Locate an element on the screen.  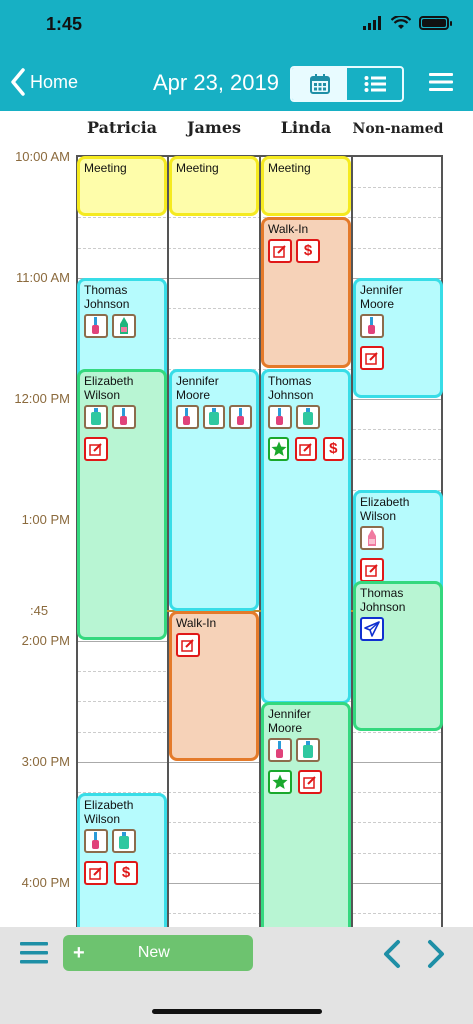
appointment-jennifer-moore-linda: Jennifer Moore is located at coordinates (306, 822).